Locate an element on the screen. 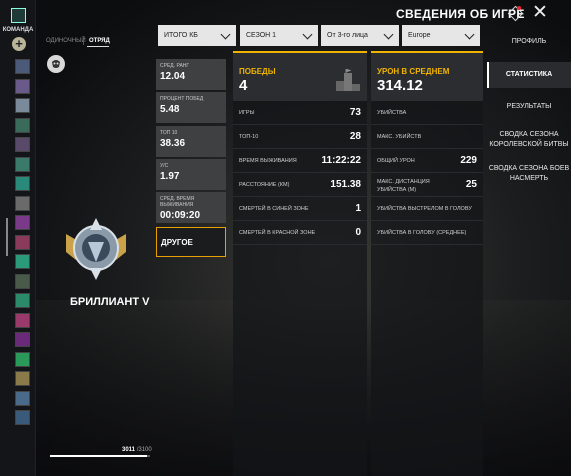  stat-value: 38.36 is located at coordinates (173, 143).